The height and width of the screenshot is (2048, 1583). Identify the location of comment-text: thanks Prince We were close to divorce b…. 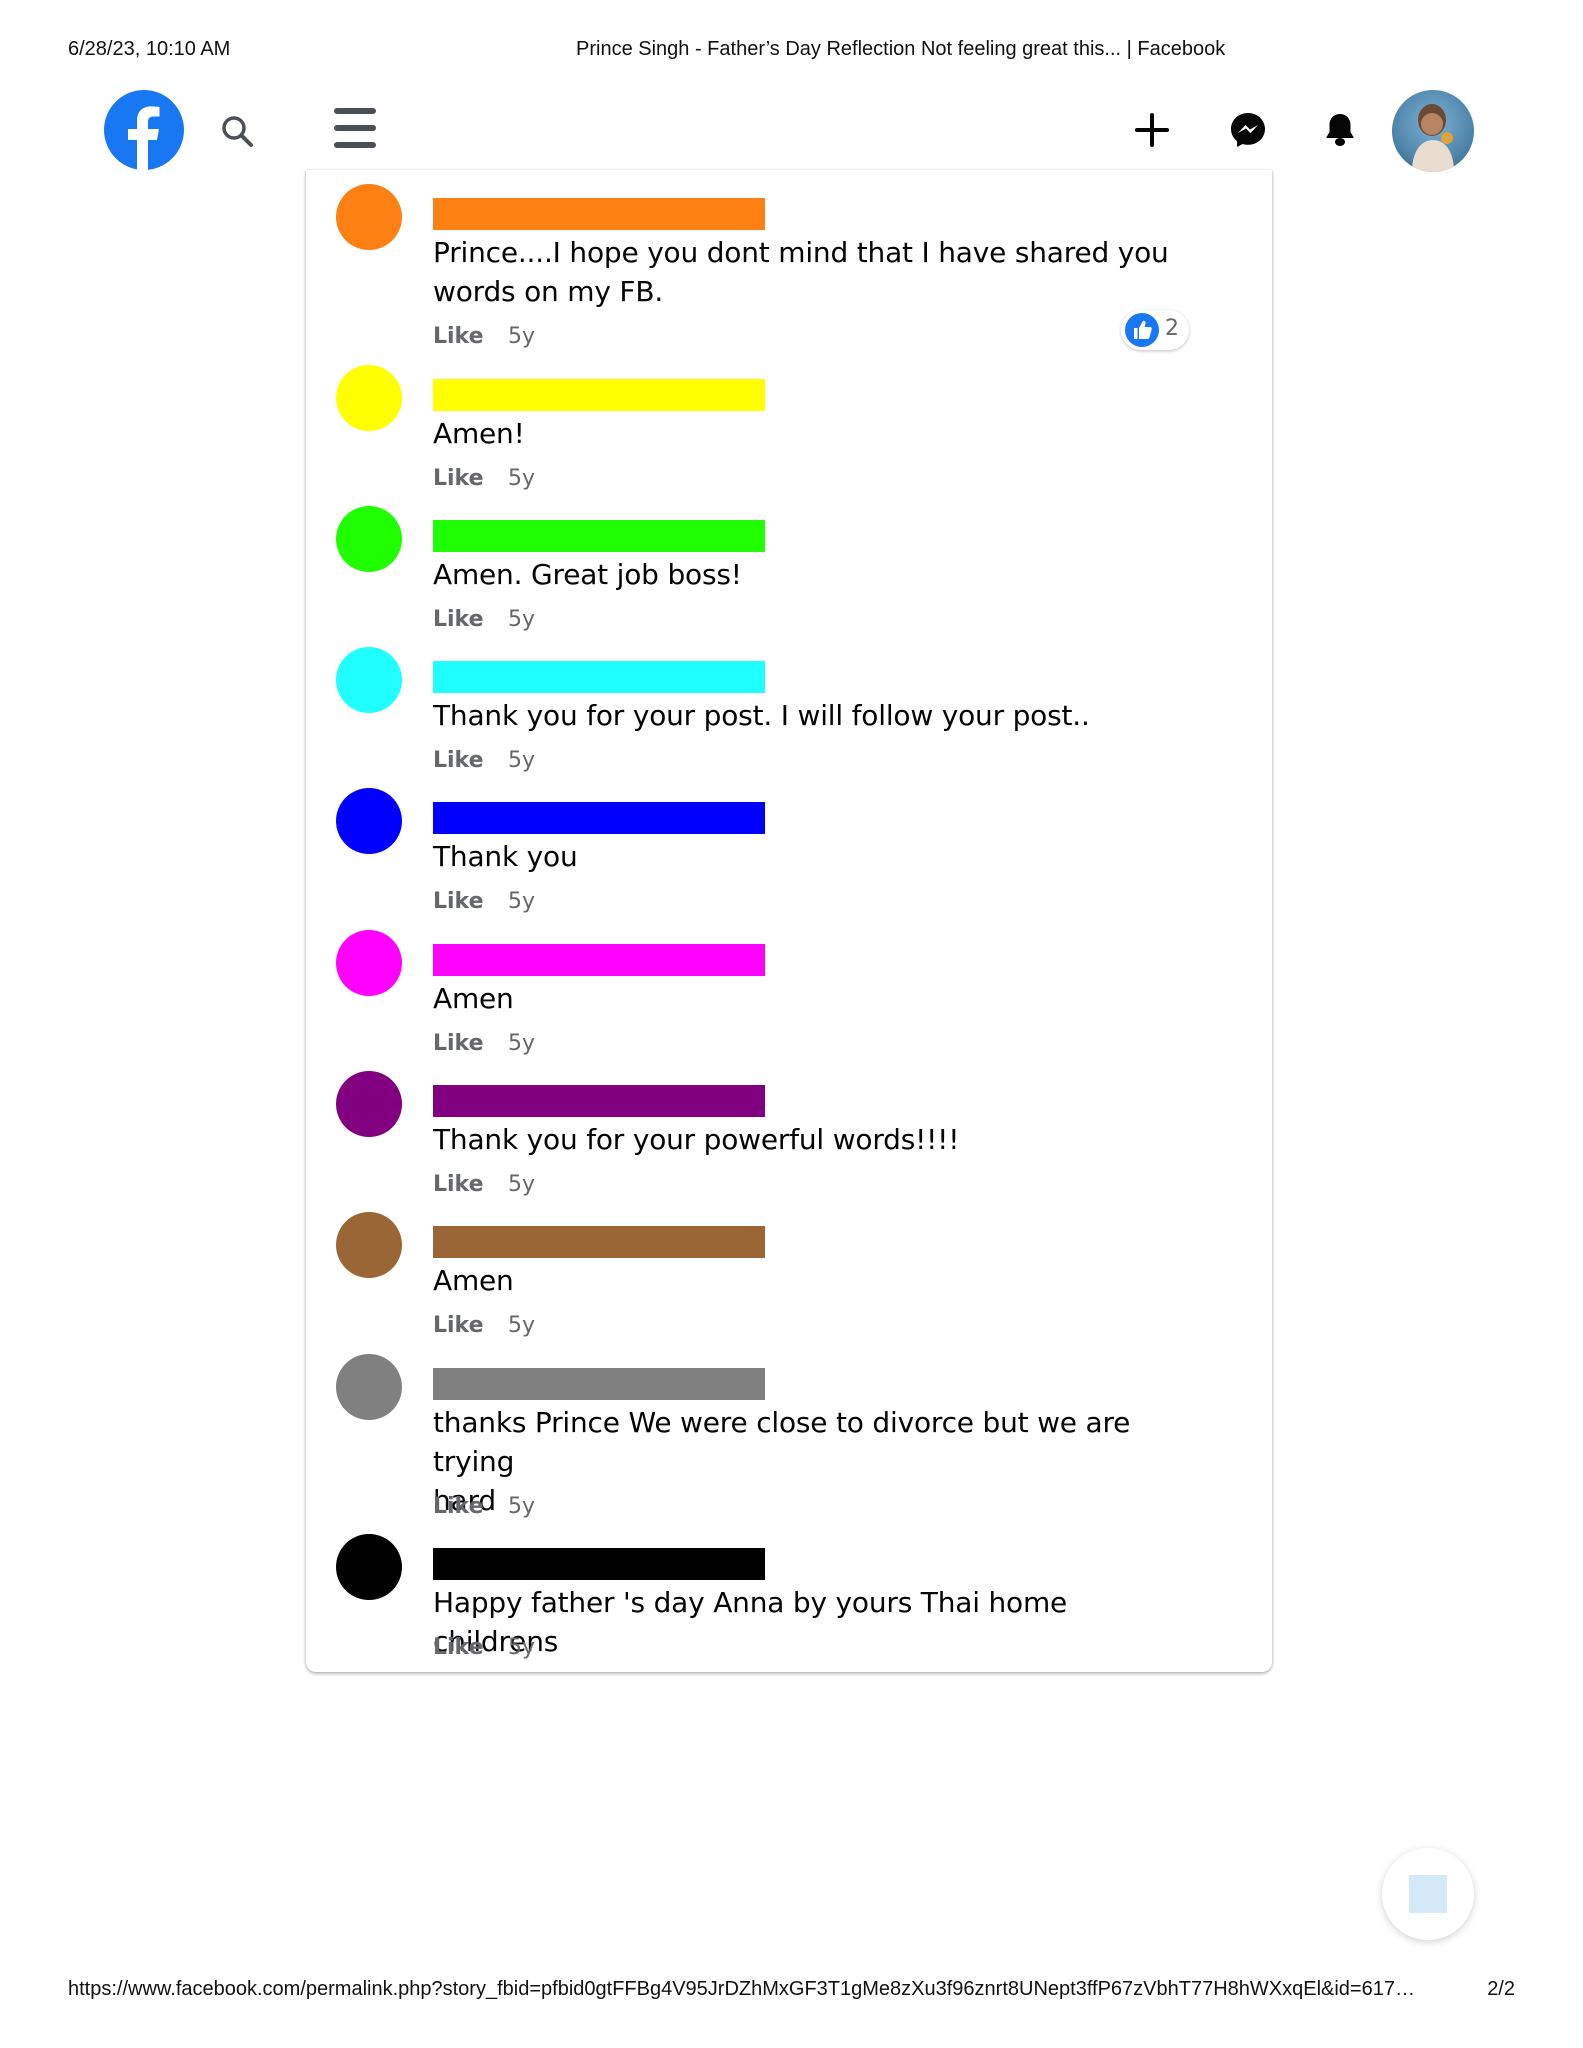
(782, 1461).